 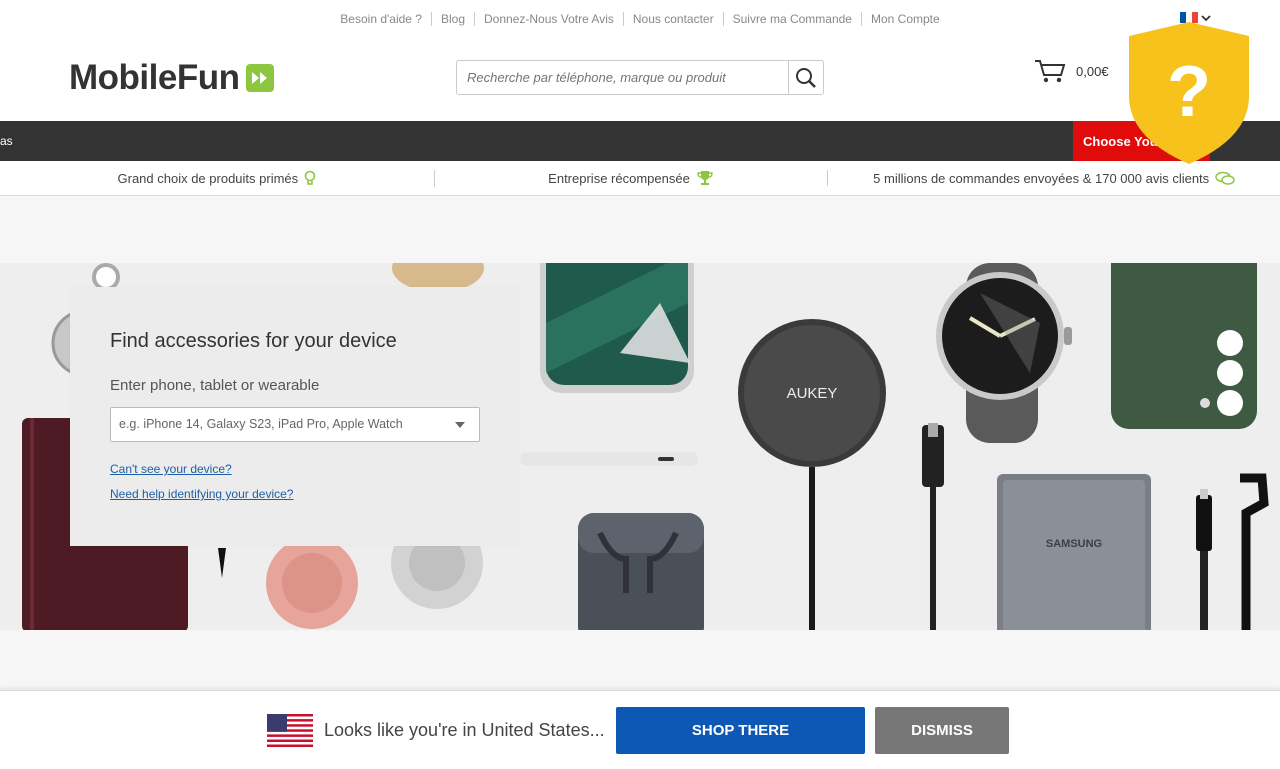 What do you see at coordinates (222, 563) in the screenshot?
I see `stylus-image` at bounding box center [222, 563].